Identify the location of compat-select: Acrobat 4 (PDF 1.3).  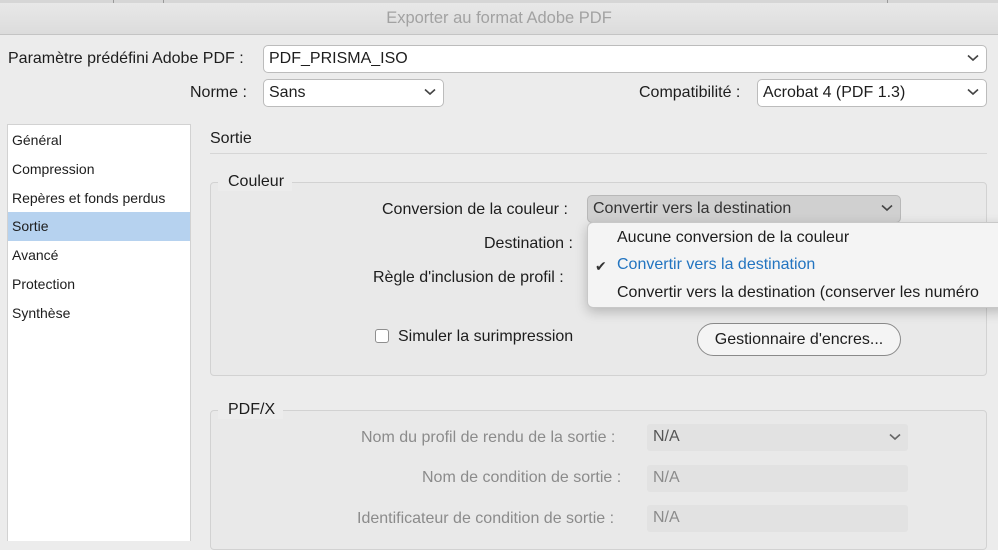
(872, 93).